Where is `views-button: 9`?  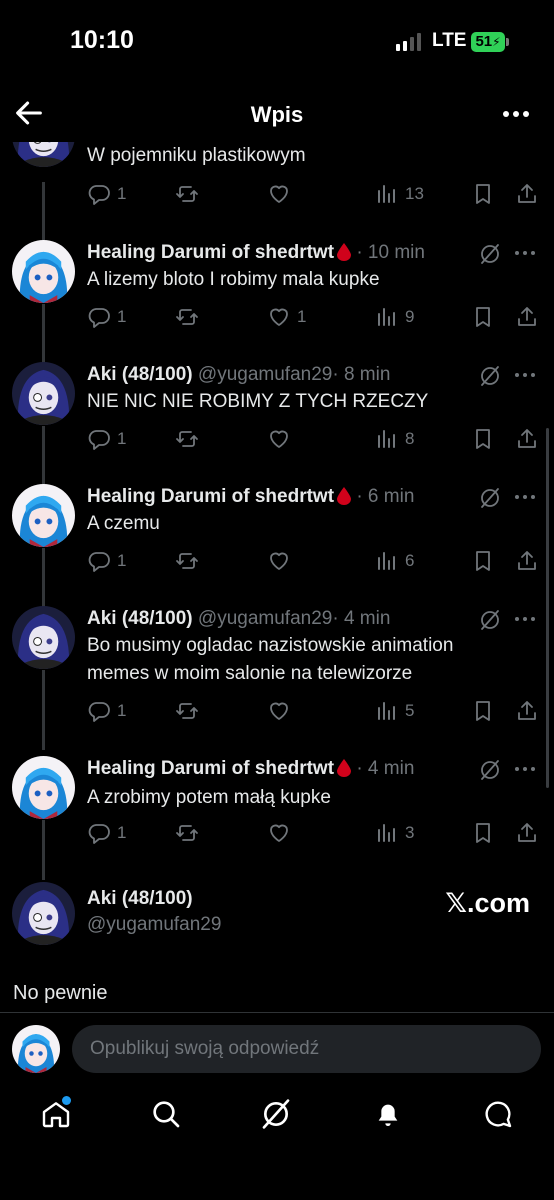
views-button: 9 is located at coordinates (394, 317).